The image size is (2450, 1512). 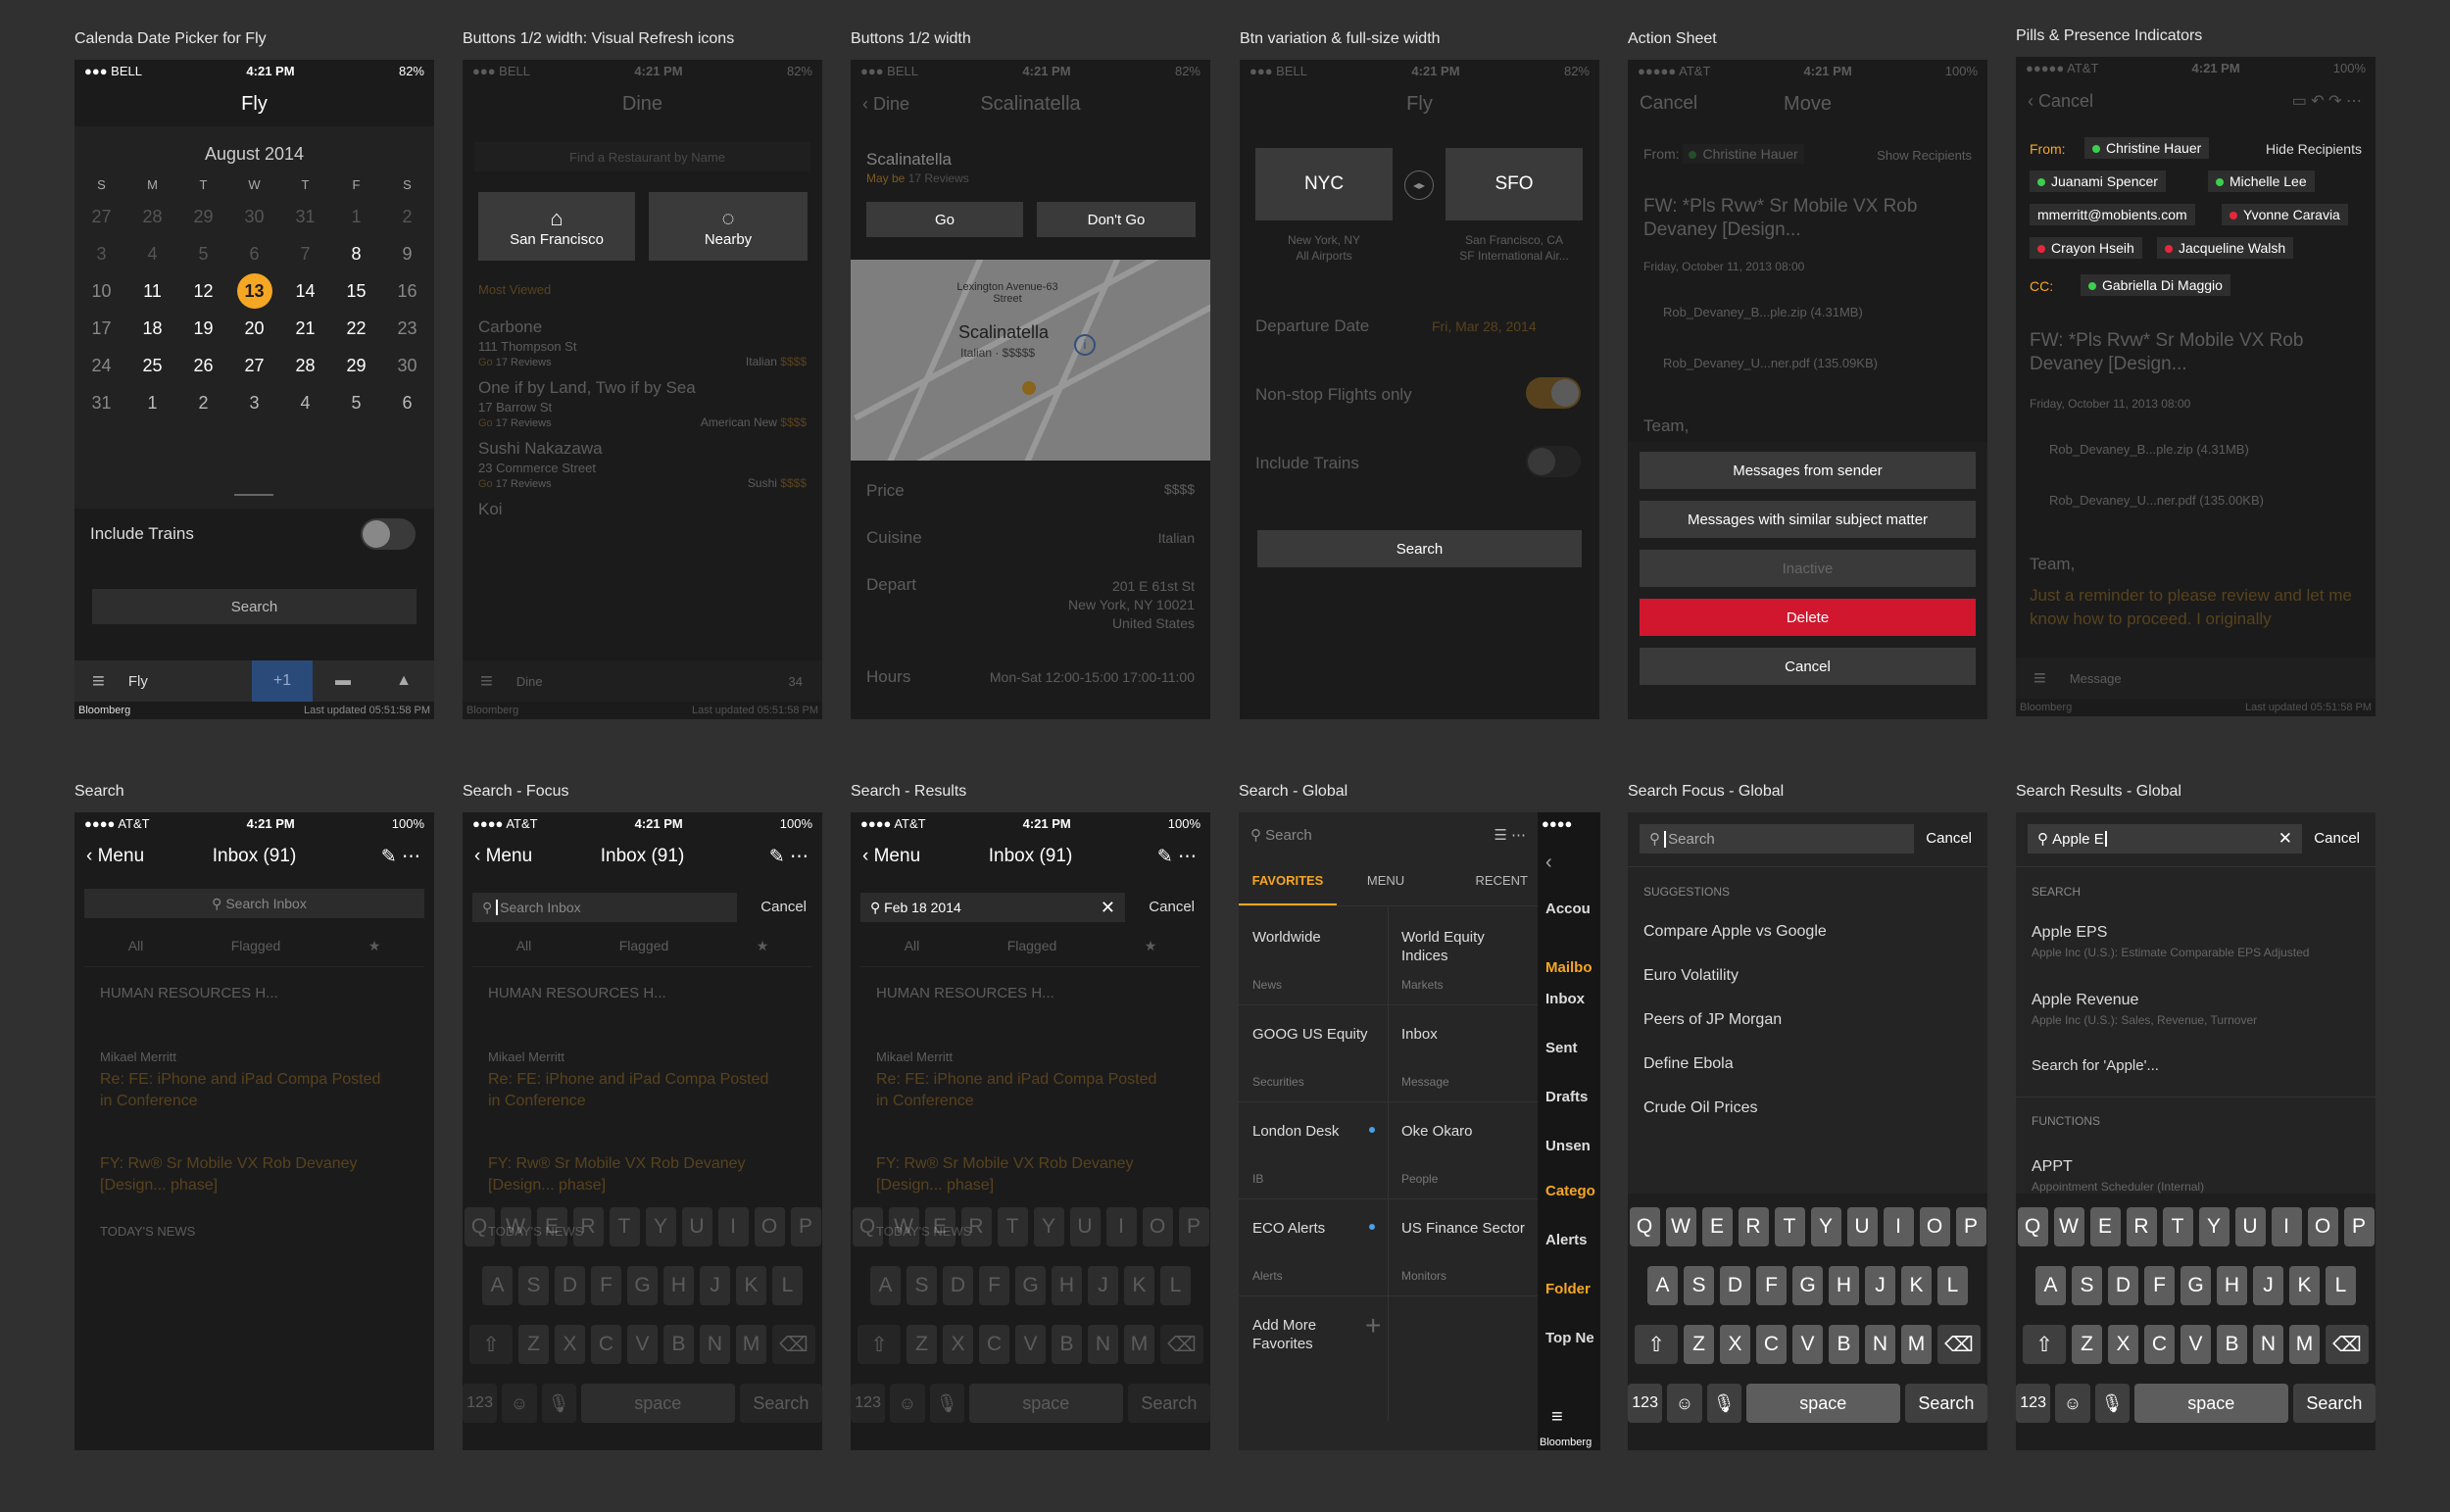 What do you see at coordinates (1553, 461) in the screenshot?
I see `include-trains-toggle` at bounding box center [1553, 461].